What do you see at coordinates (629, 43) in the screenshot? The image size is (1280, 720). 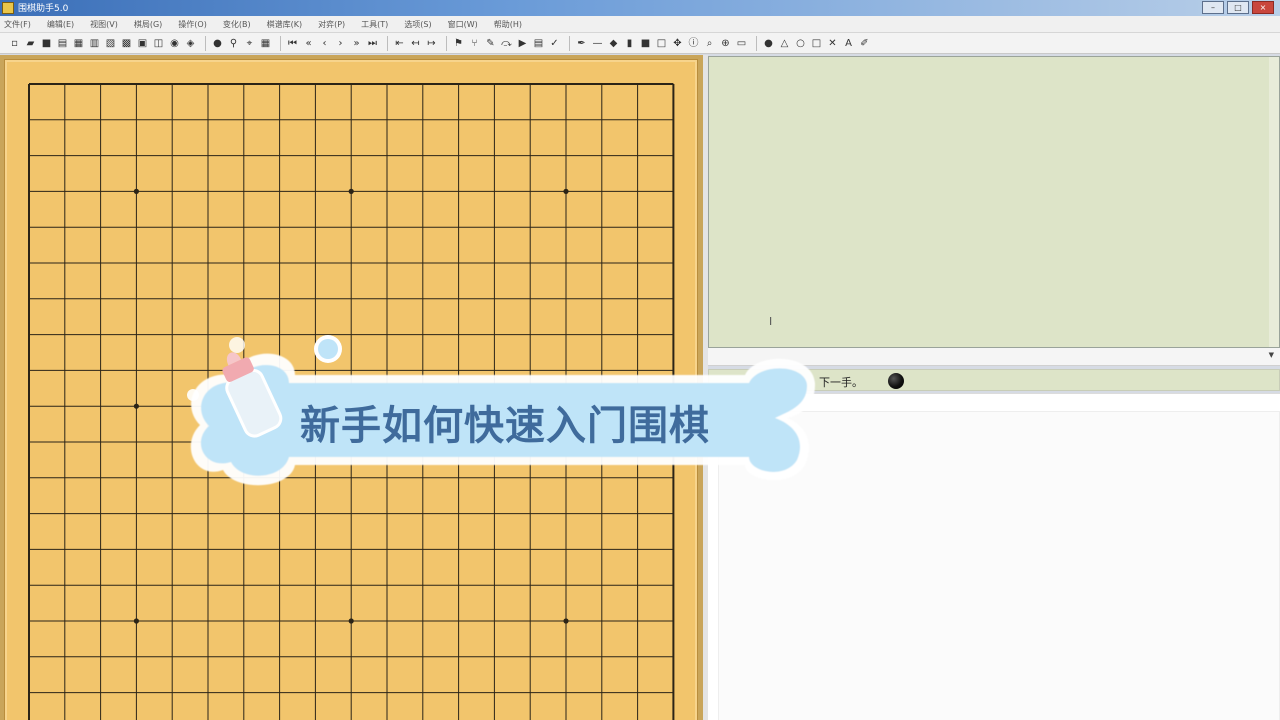 I see `bookmark-icon: ▮` at bounding box center [629, 43].